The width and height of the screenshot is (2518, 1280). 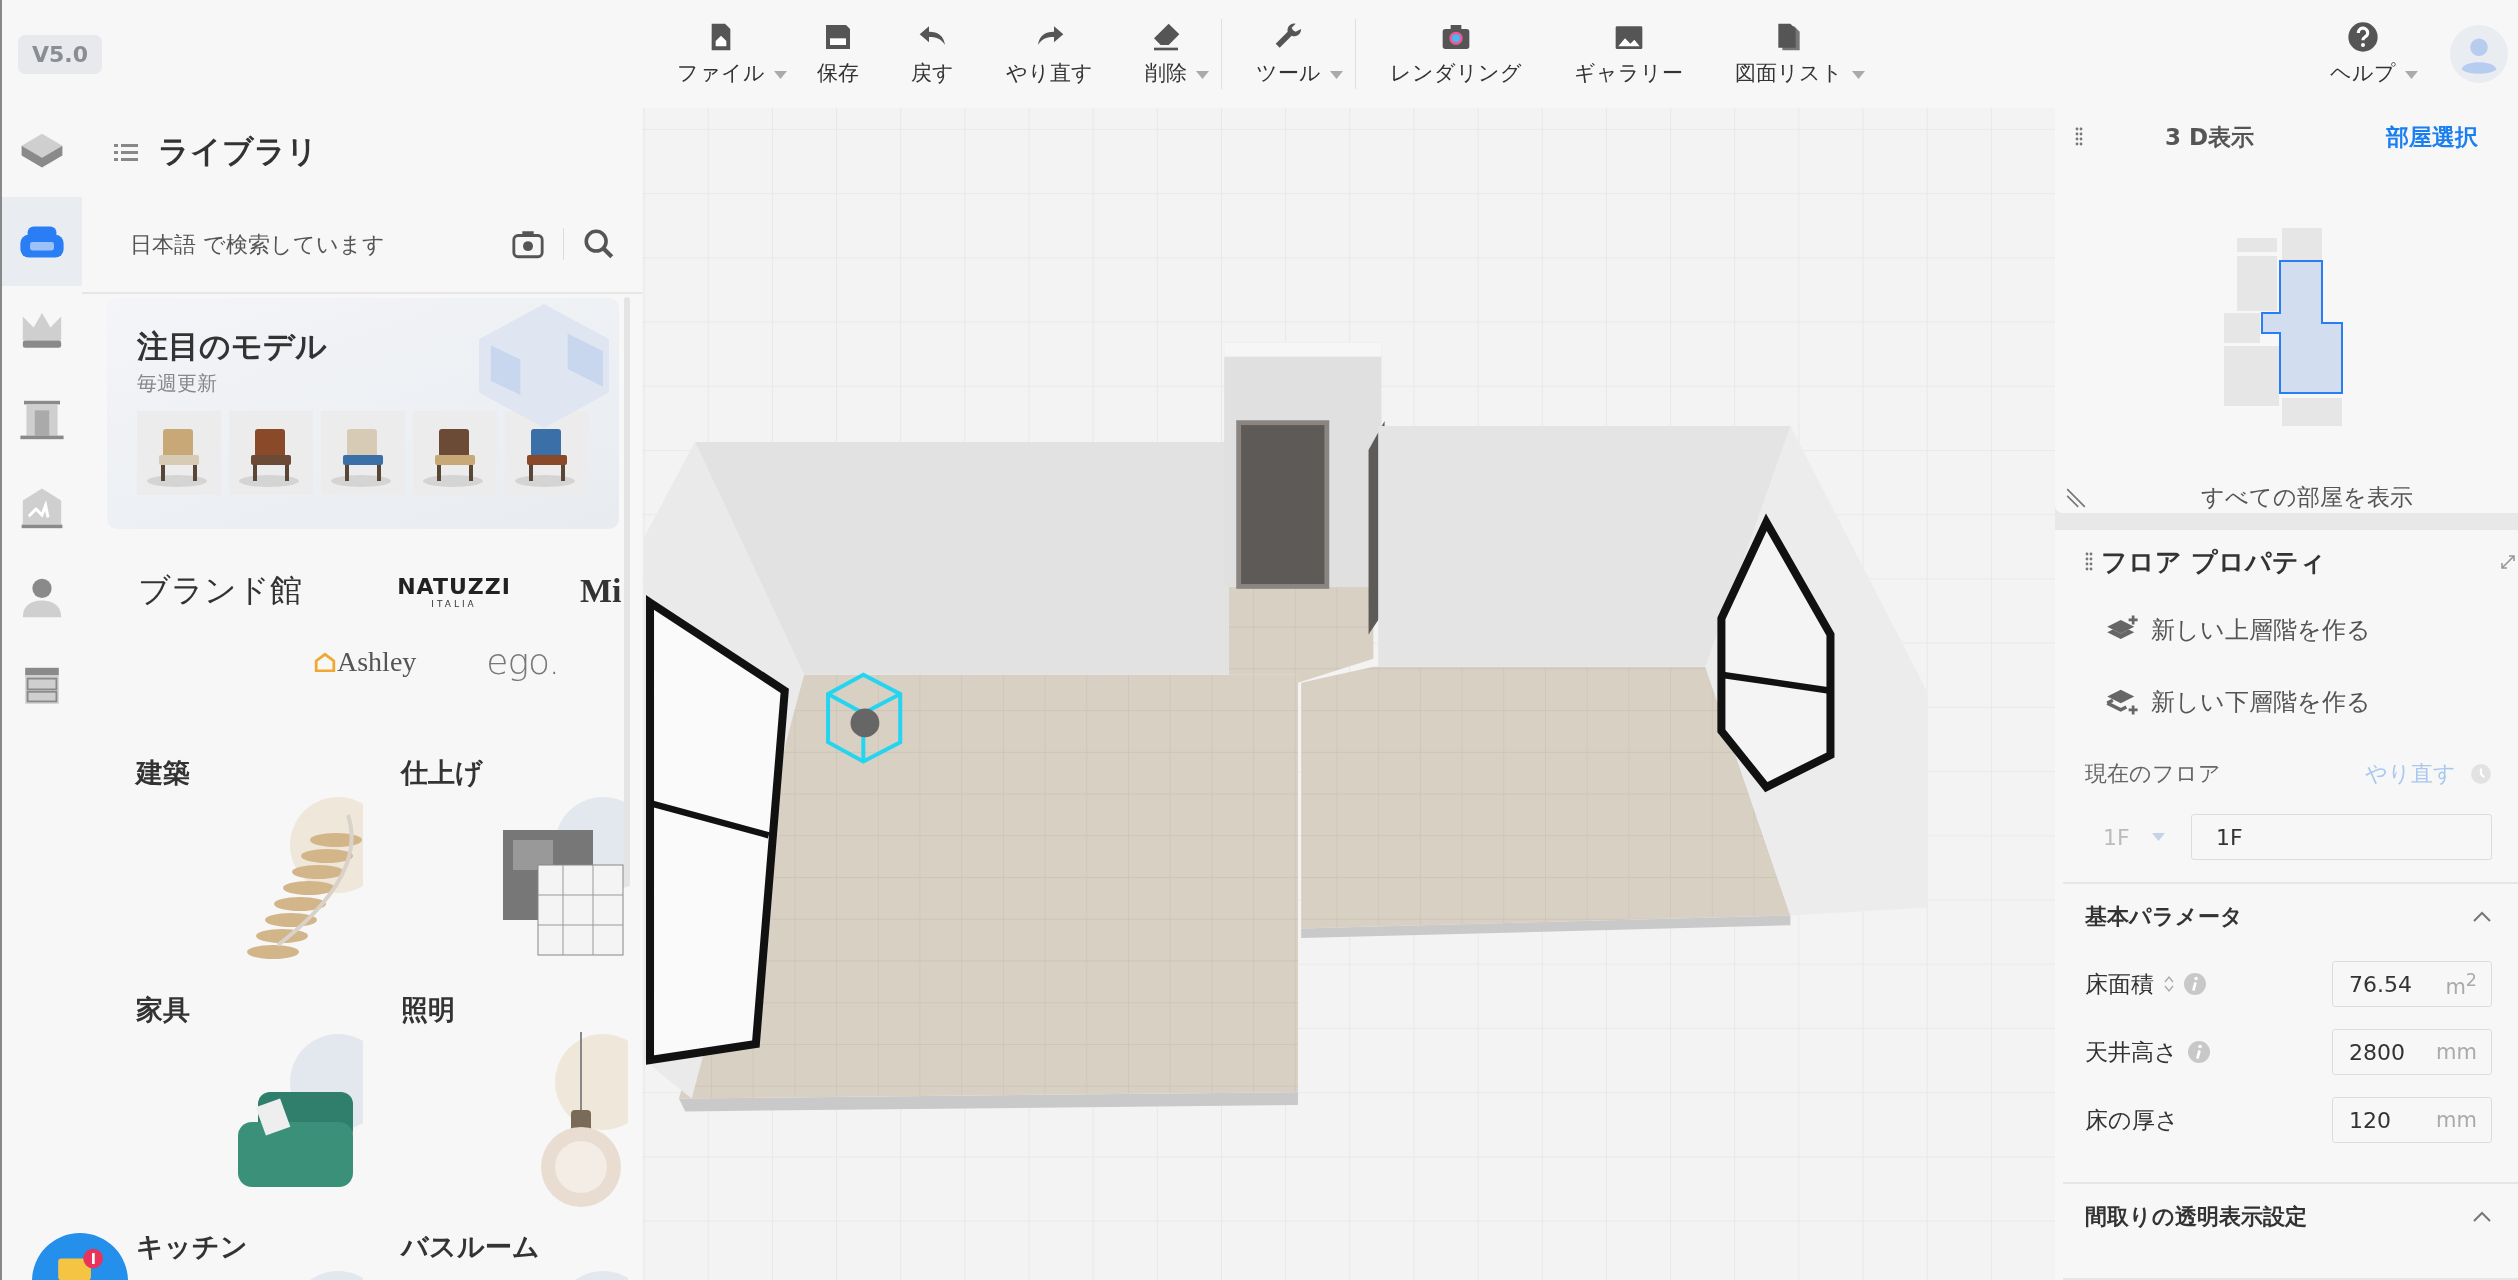 What do you see at coordinates (932, 54) in the screenshot?
I see `toolbar-button: 戻す` at bounding box center [932, 54].